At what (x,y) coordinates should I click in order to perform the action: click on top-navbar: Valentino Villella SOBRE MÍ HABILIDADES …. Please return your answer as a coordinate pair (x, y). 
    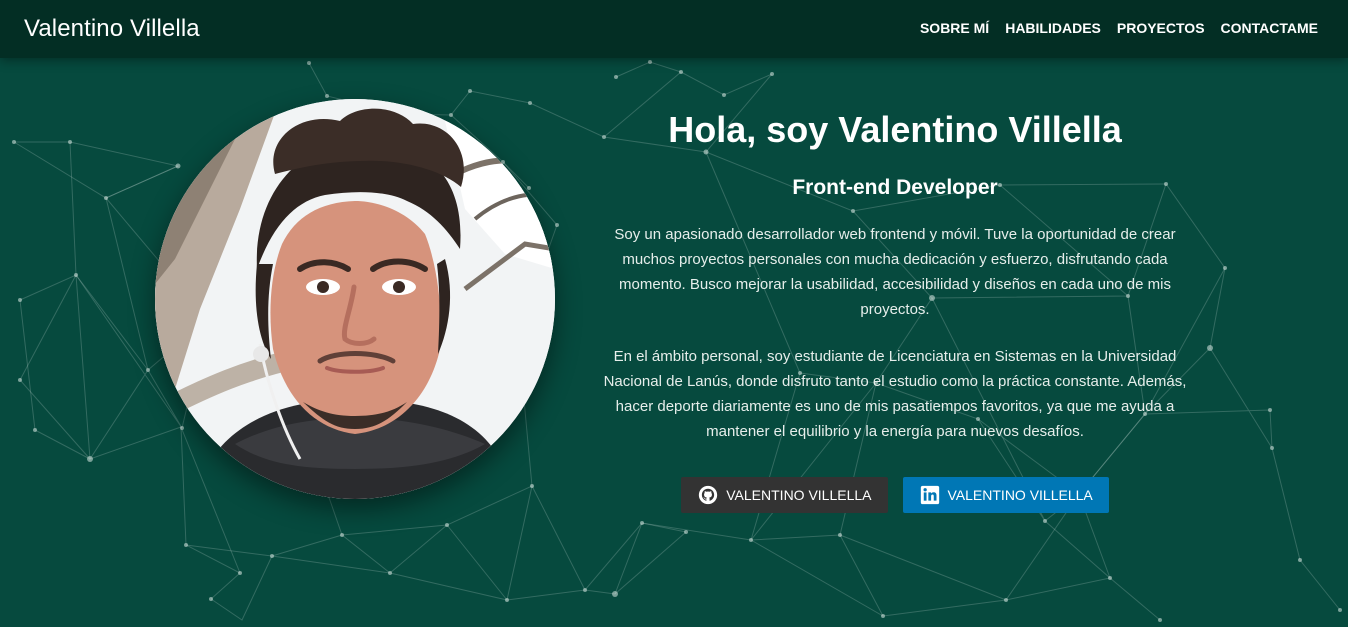
    Looking at the image, I should click on (674, 29).